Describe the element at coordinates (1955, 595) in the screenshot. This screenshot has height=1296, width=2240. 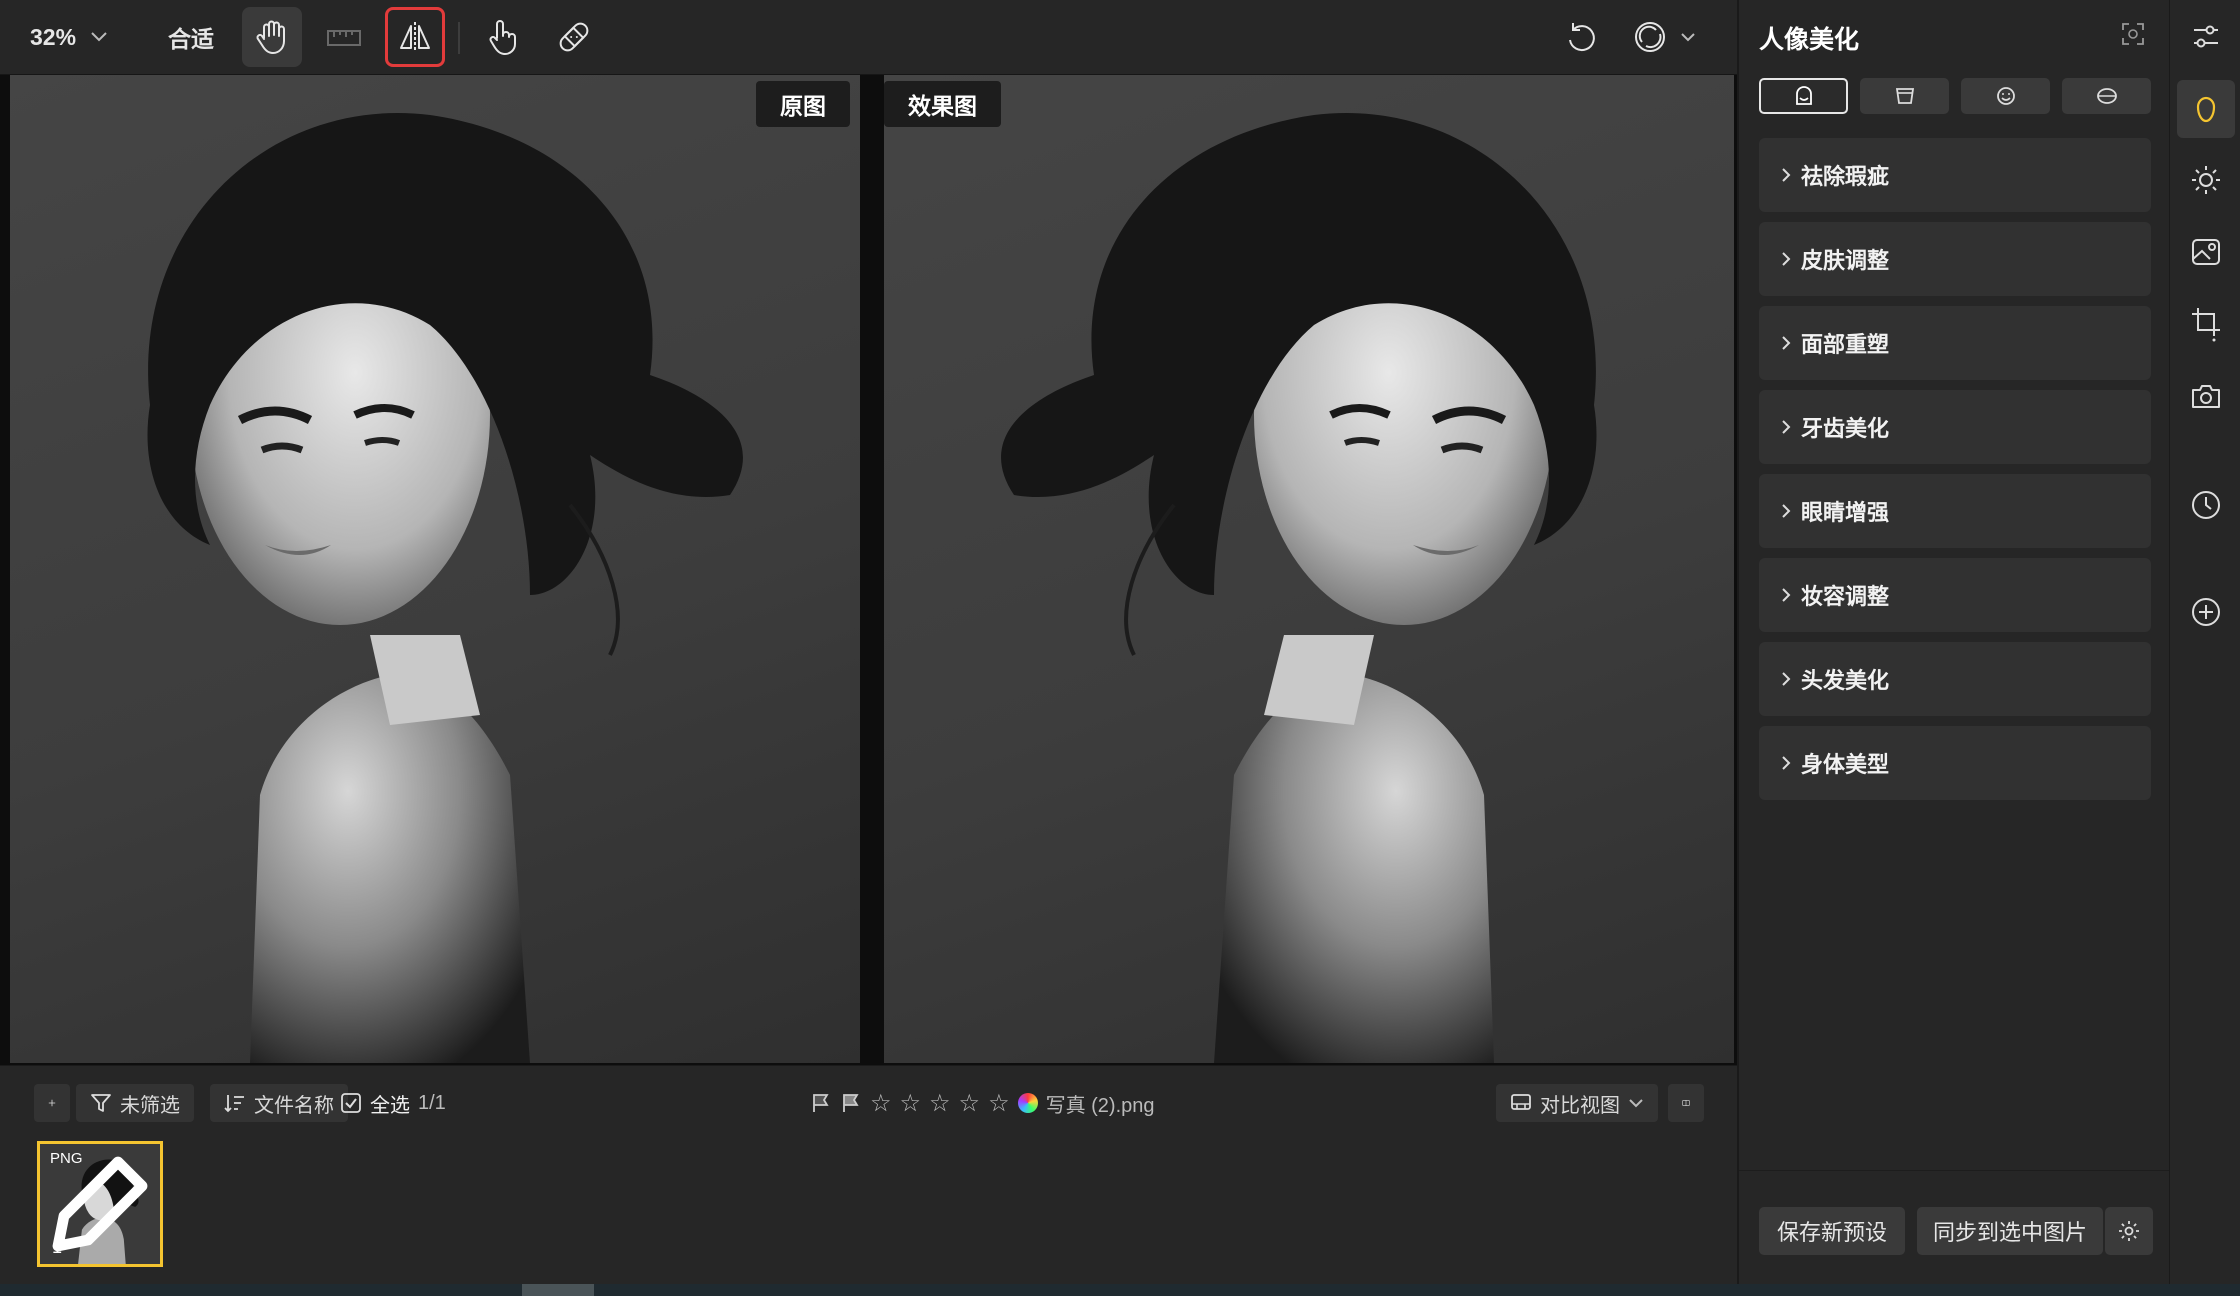
I see `section-makeup: 妆容调整` at that location.